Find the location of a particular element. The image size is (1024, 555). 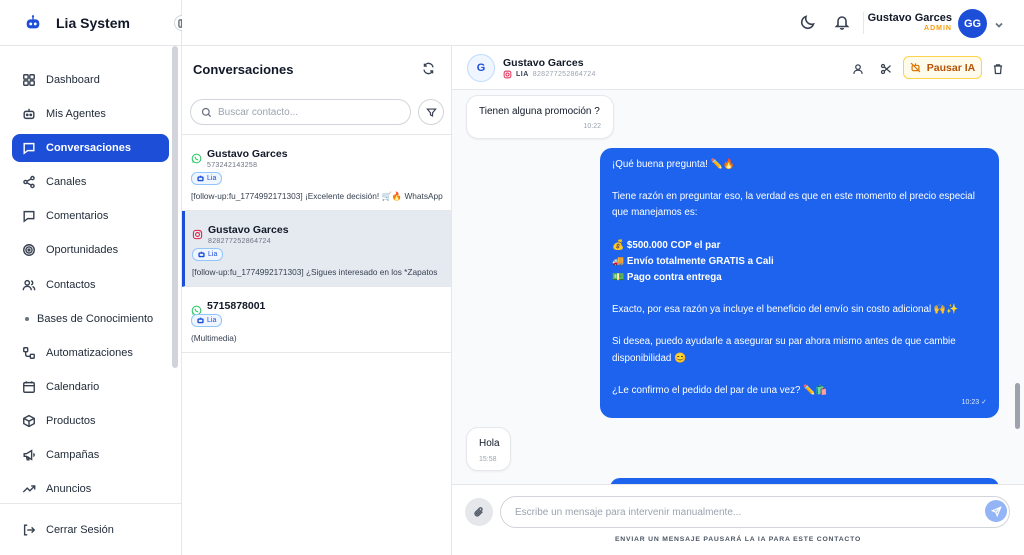

sidebar-item-canales: Canales is located at coordinates (90, 182).